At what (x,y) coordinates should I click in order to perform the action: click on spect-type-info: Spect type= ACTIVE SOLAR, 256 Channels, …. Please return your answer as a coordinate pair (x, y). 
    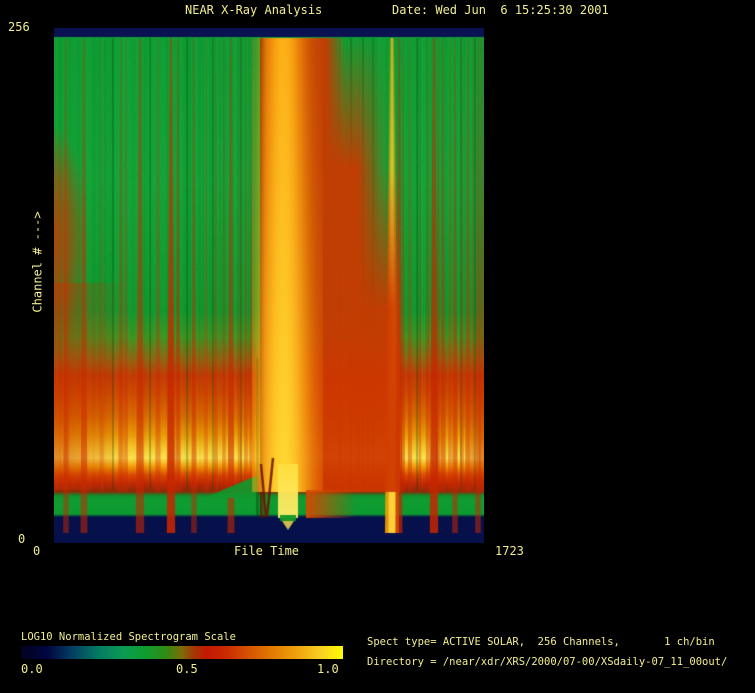
    Looking at the image, I should click on (541, 642).